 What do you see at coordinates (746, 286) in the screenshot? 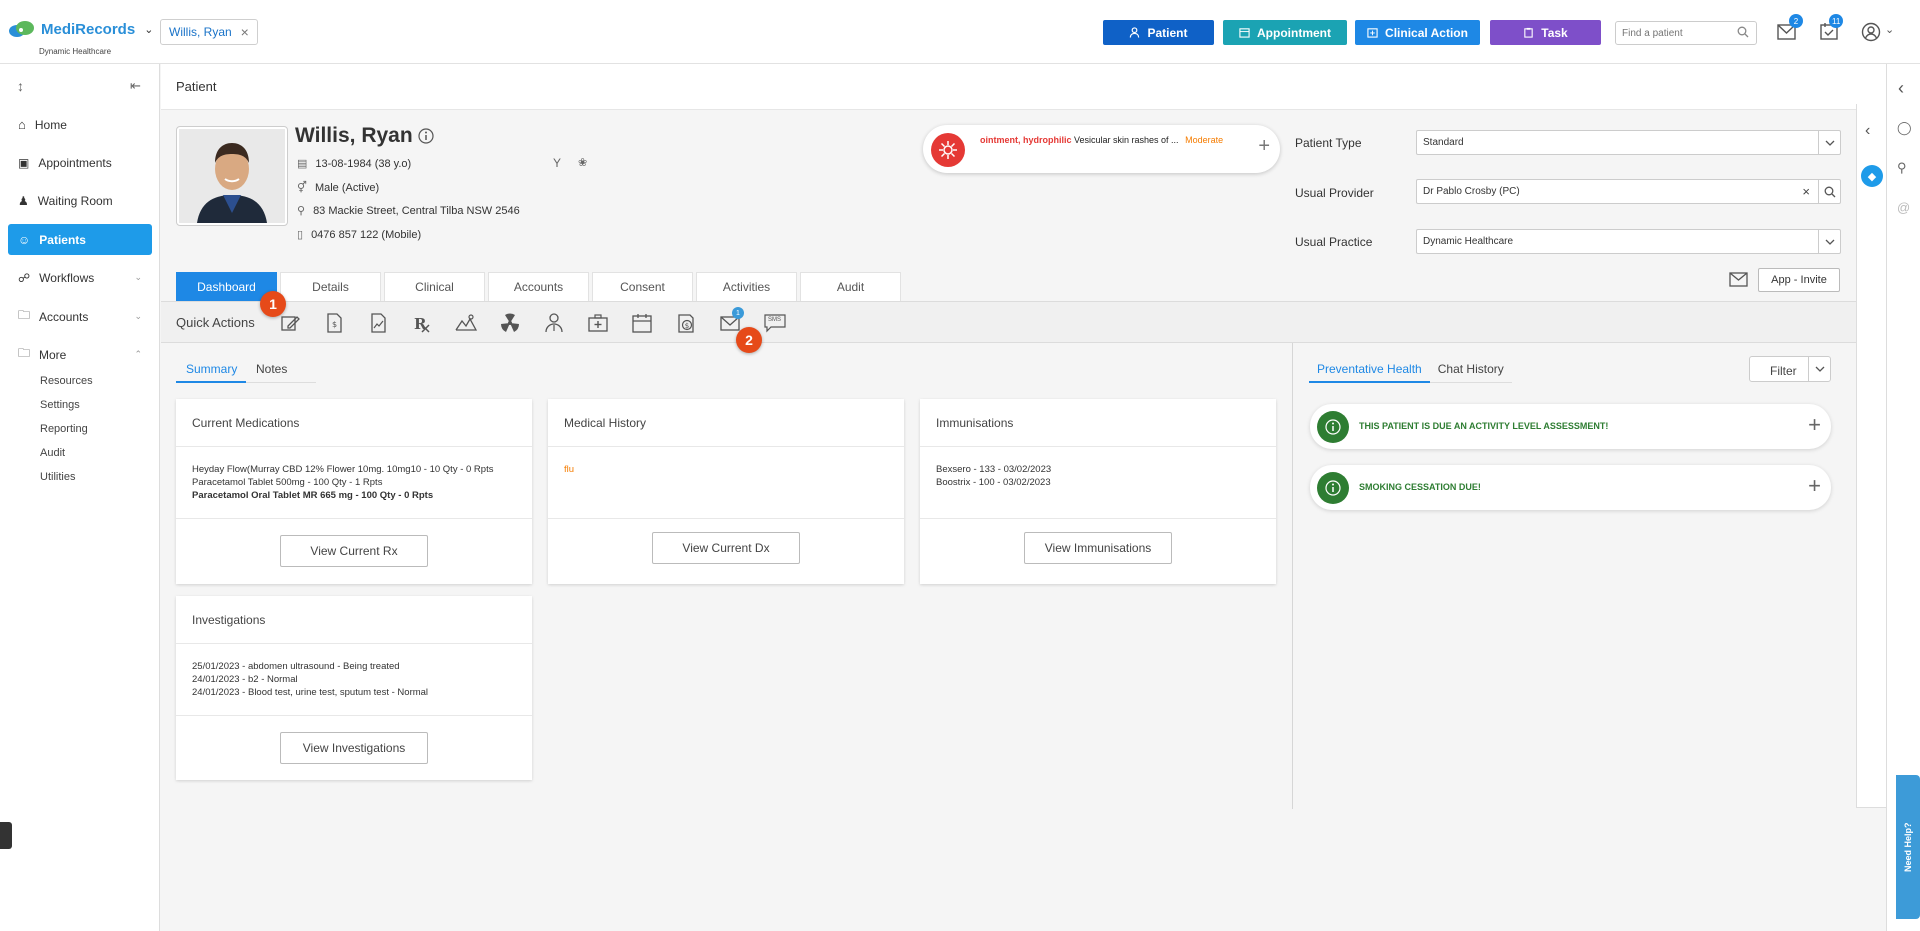
I see `tab-activities: Activities` at bounding box center [746, 286].